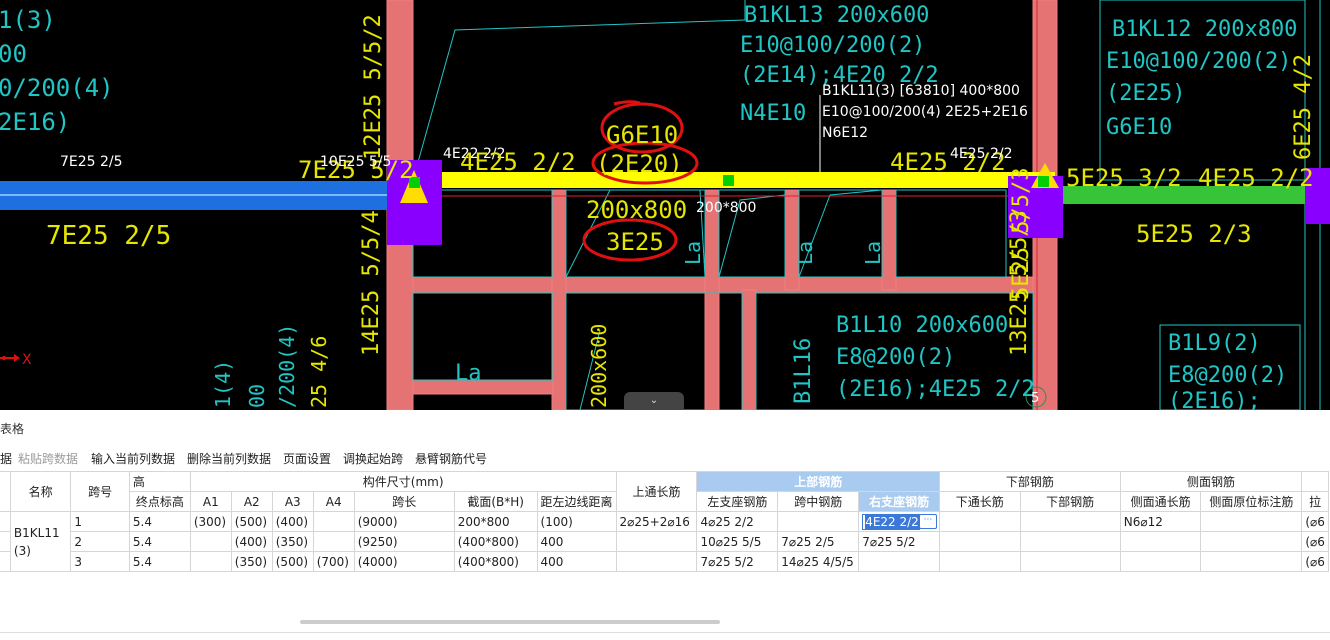 This screenshot has height=640, width=1330. What do you see at coordinates (636, 210) in the screenshot?
I see `cad-text: 200x800` at bounding box center [636, 210].